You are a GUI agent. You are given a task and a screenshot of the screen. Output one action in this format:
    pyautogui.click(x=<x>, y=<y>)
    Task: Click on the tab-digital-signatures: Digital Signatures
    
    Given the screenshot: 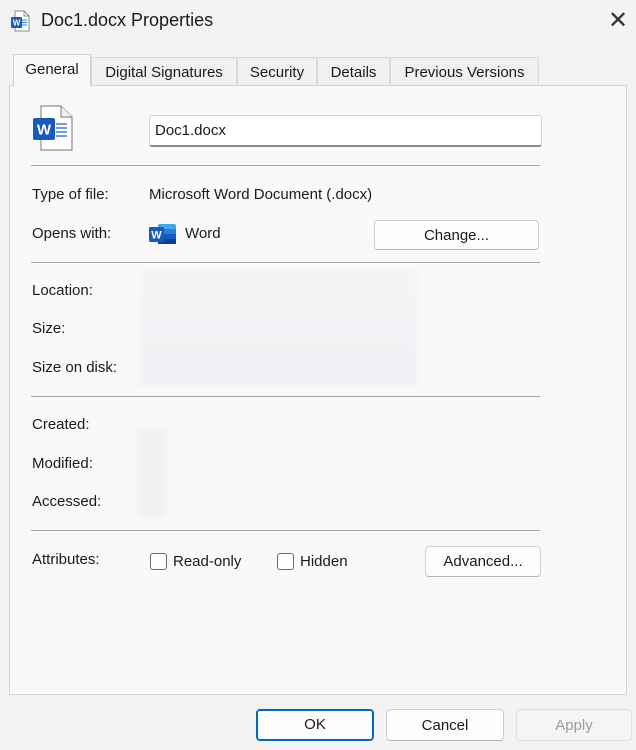 What is the action you would take?
    pyautogui.click(x=164, y=71)
    